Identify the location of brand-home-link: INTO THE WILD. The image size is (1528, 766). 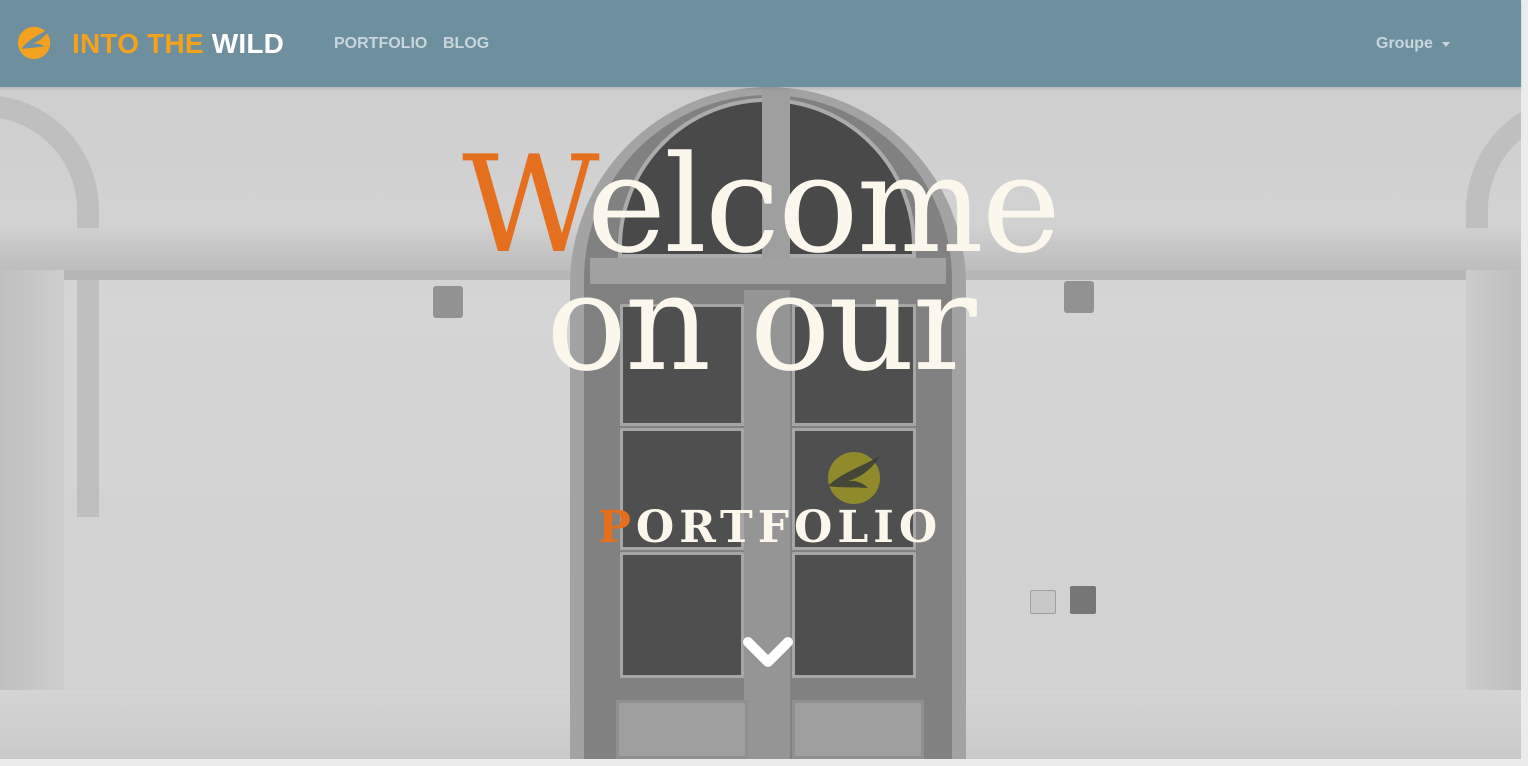
(150, 44).